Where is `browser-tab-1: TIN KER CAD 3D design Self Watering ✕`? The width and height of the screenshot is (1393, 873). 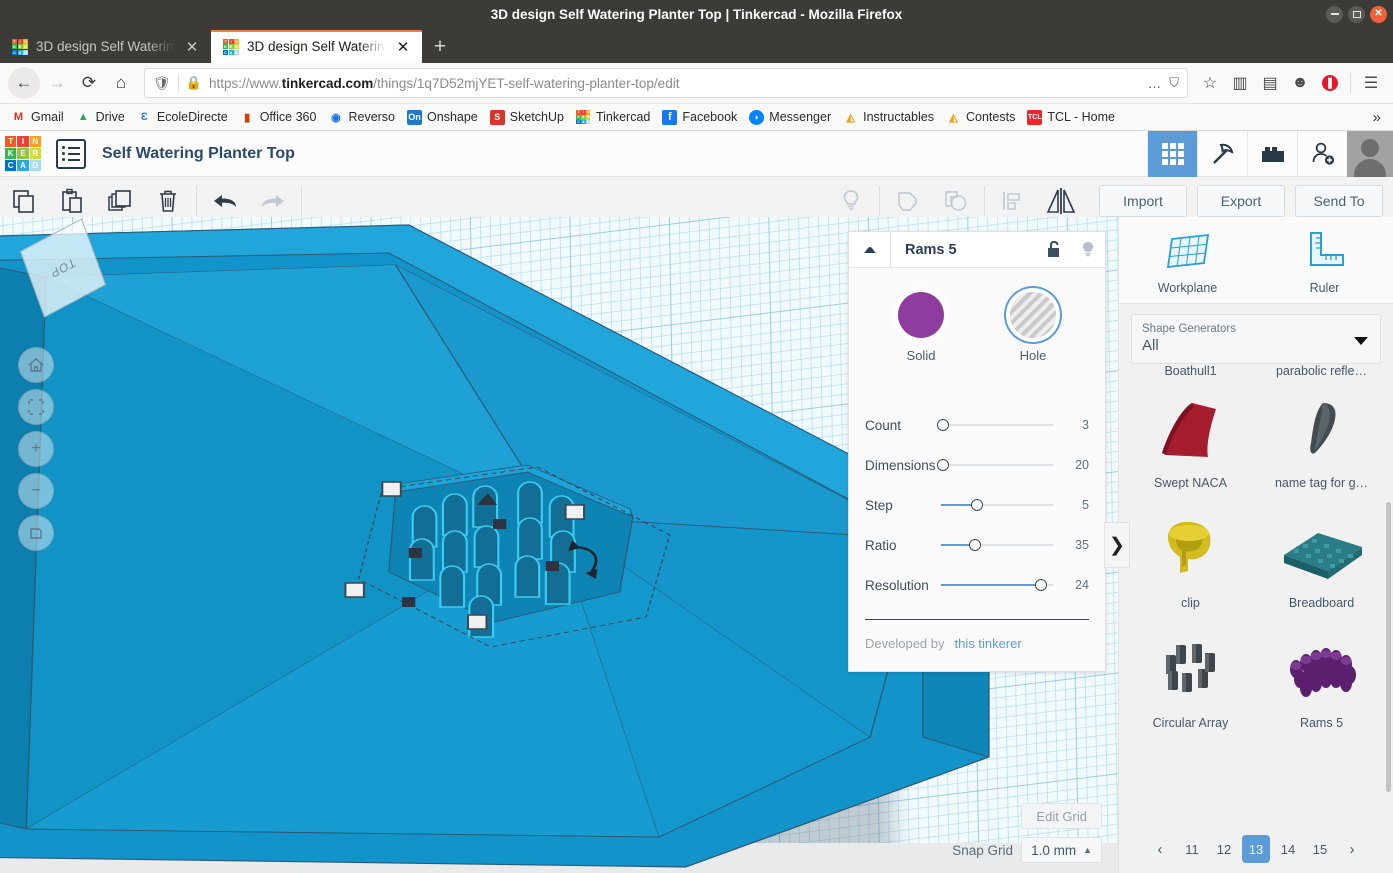
browser-tab-1: TIN KER CAD 3D design Self Watering ✕ is located at coordinates (105, 46).